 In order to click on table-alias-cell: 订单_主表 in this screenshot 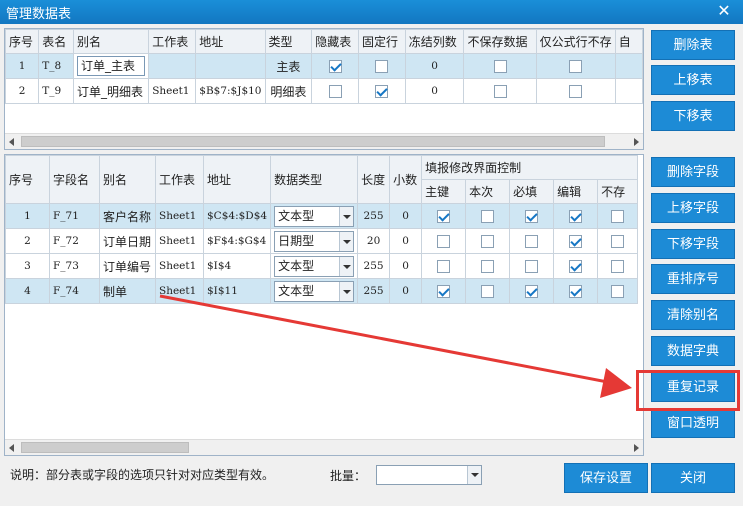, I will do `click(111, 66)`.